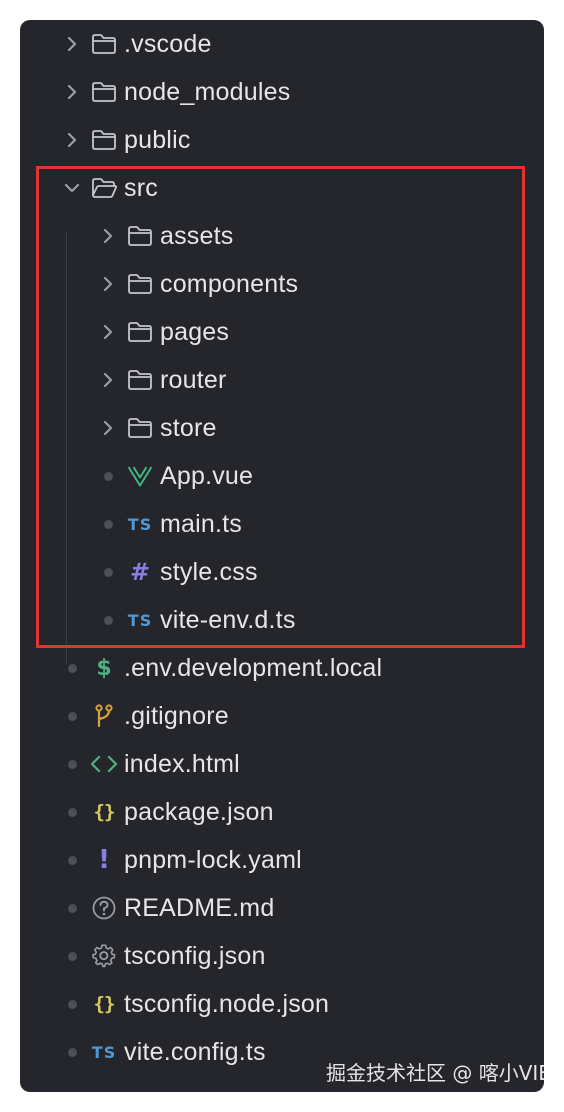 This screenshot has height=1112, width=564. I want to click on folder-label: node_modules, so click(207, 91).